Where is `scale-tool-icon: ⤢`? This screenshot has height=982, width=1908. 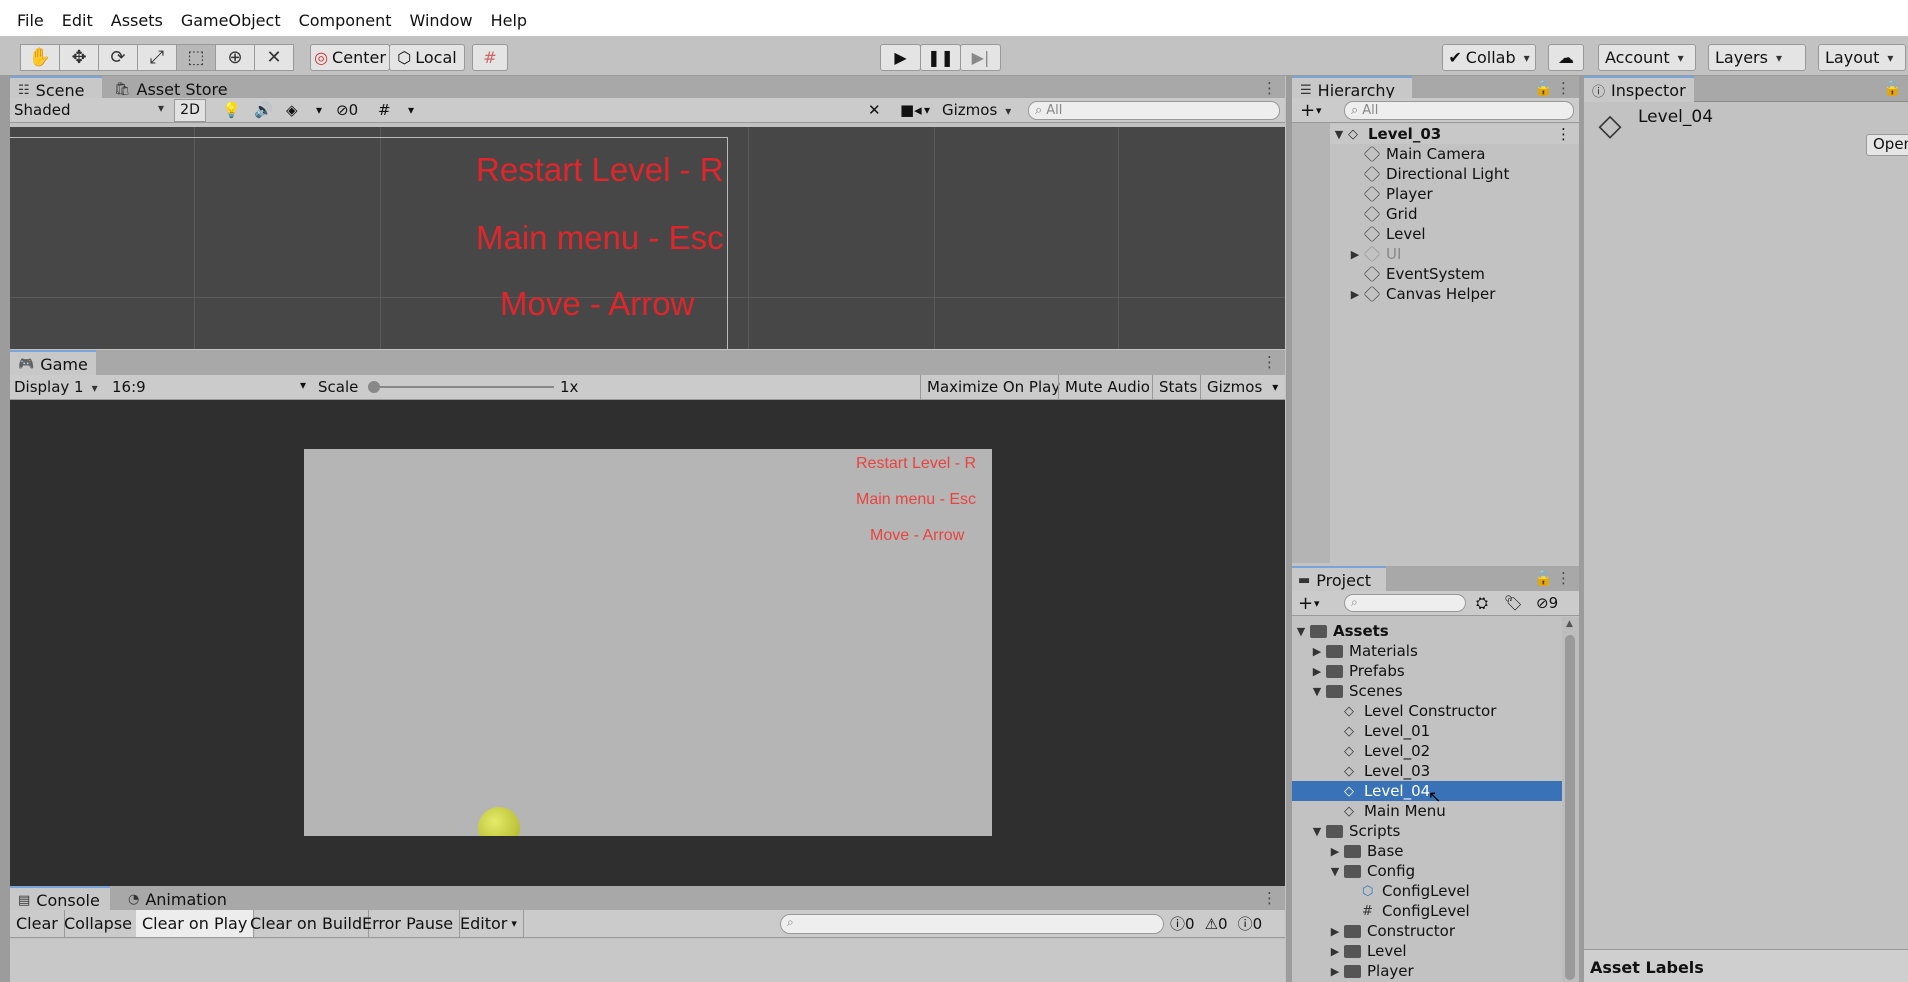
scale-tool-icon: ⤢ is located at coordinates (157, 57).